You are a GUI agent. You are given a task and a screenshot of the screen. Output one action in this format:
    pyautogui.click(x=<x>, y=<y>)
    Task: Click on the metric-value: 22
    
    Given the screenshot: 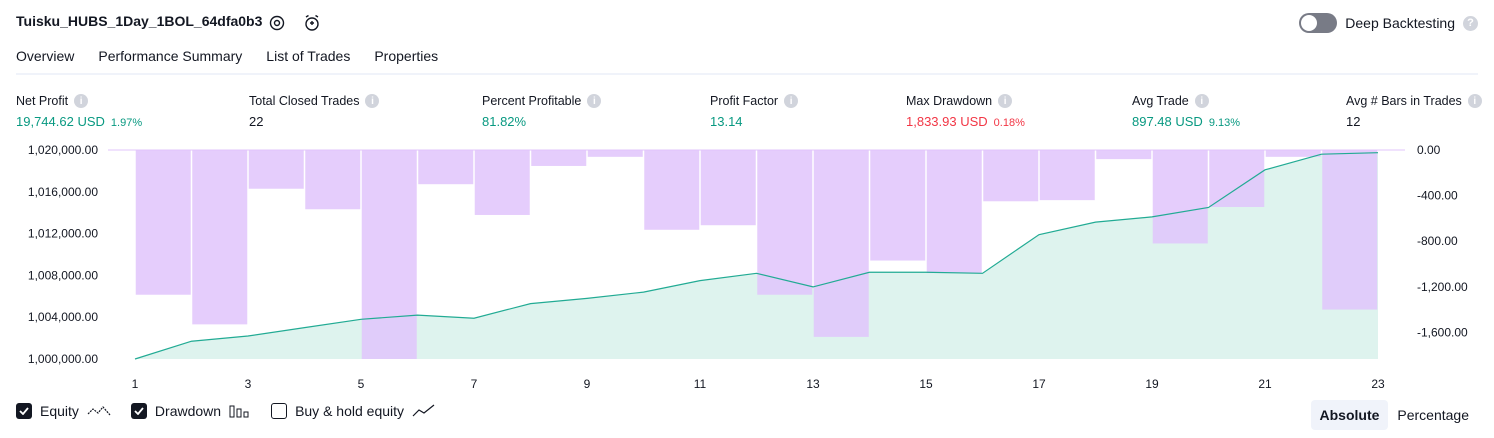 What is the action you would take?
    pyautogui.click(x=256, y=121)
    